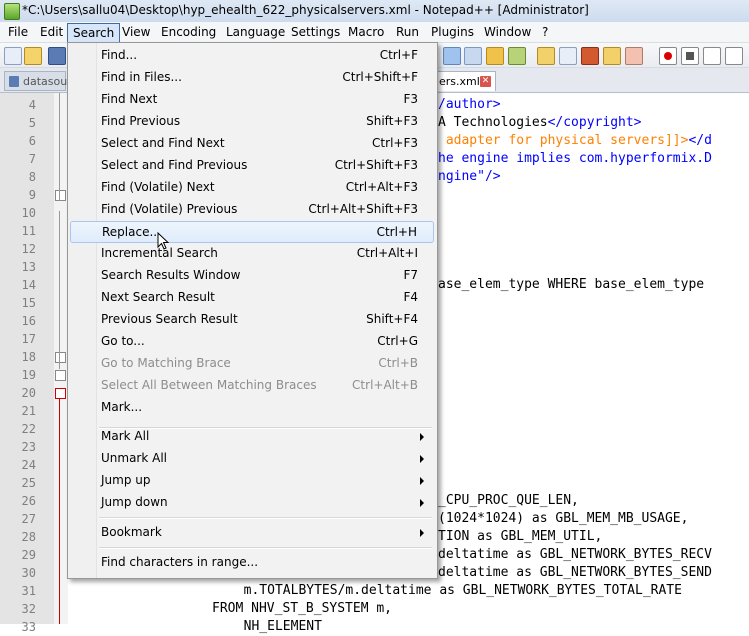 This screenshot has height=636, width=749. Describe the element at coordinates (575, 159) in the screenshot. I see `code-line: he engine implies com.hyperformix.D` at that location.